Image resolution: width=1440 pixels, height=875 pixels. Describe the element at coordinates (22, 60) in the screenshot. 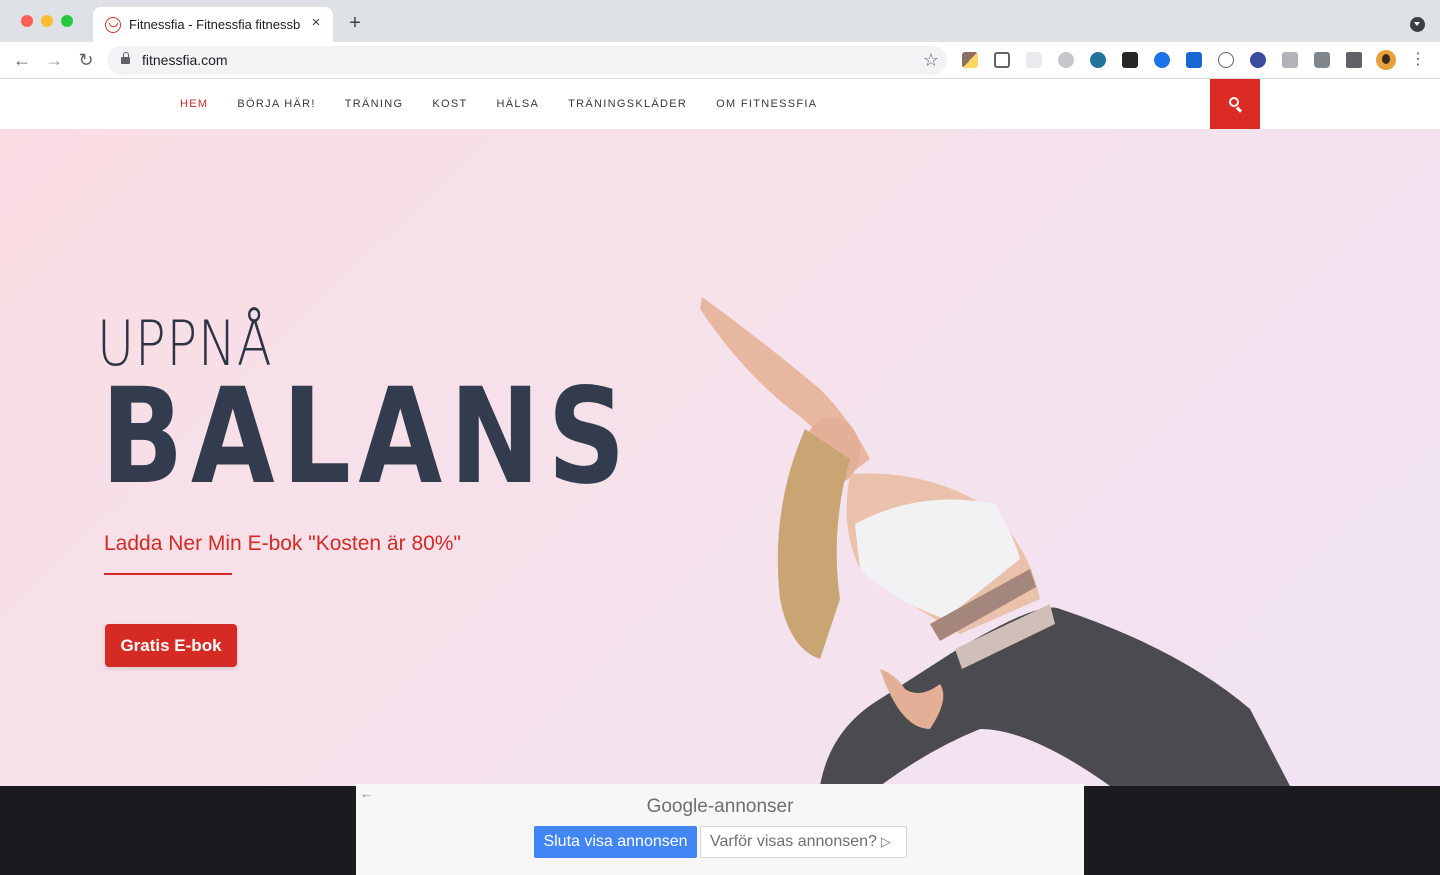

I see `back-arrow-icon: ←` at that location.